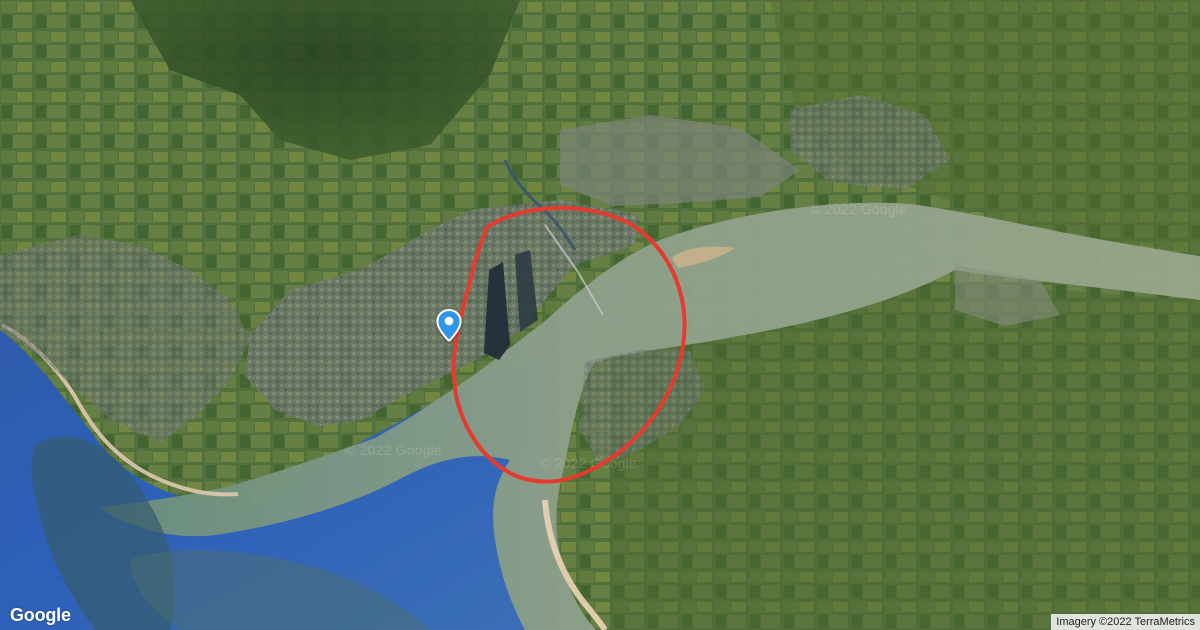 The width and height of the screenshot is (1200, 630). What do you see at coordinates (858, 209) in the screenshot?
I see `map-watermark-1: © 2022 Google` at bounding box center [858, 209].